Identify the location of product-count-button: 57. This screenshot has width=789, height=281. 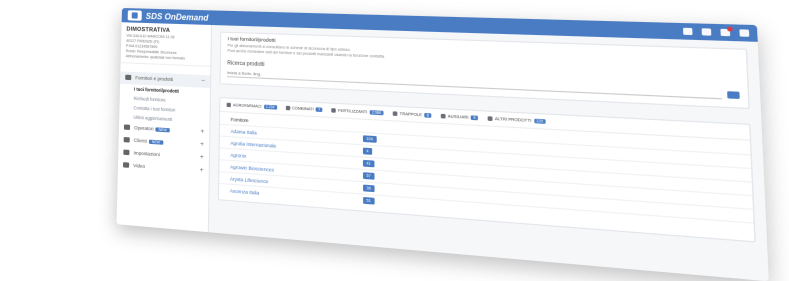
(369, 176).